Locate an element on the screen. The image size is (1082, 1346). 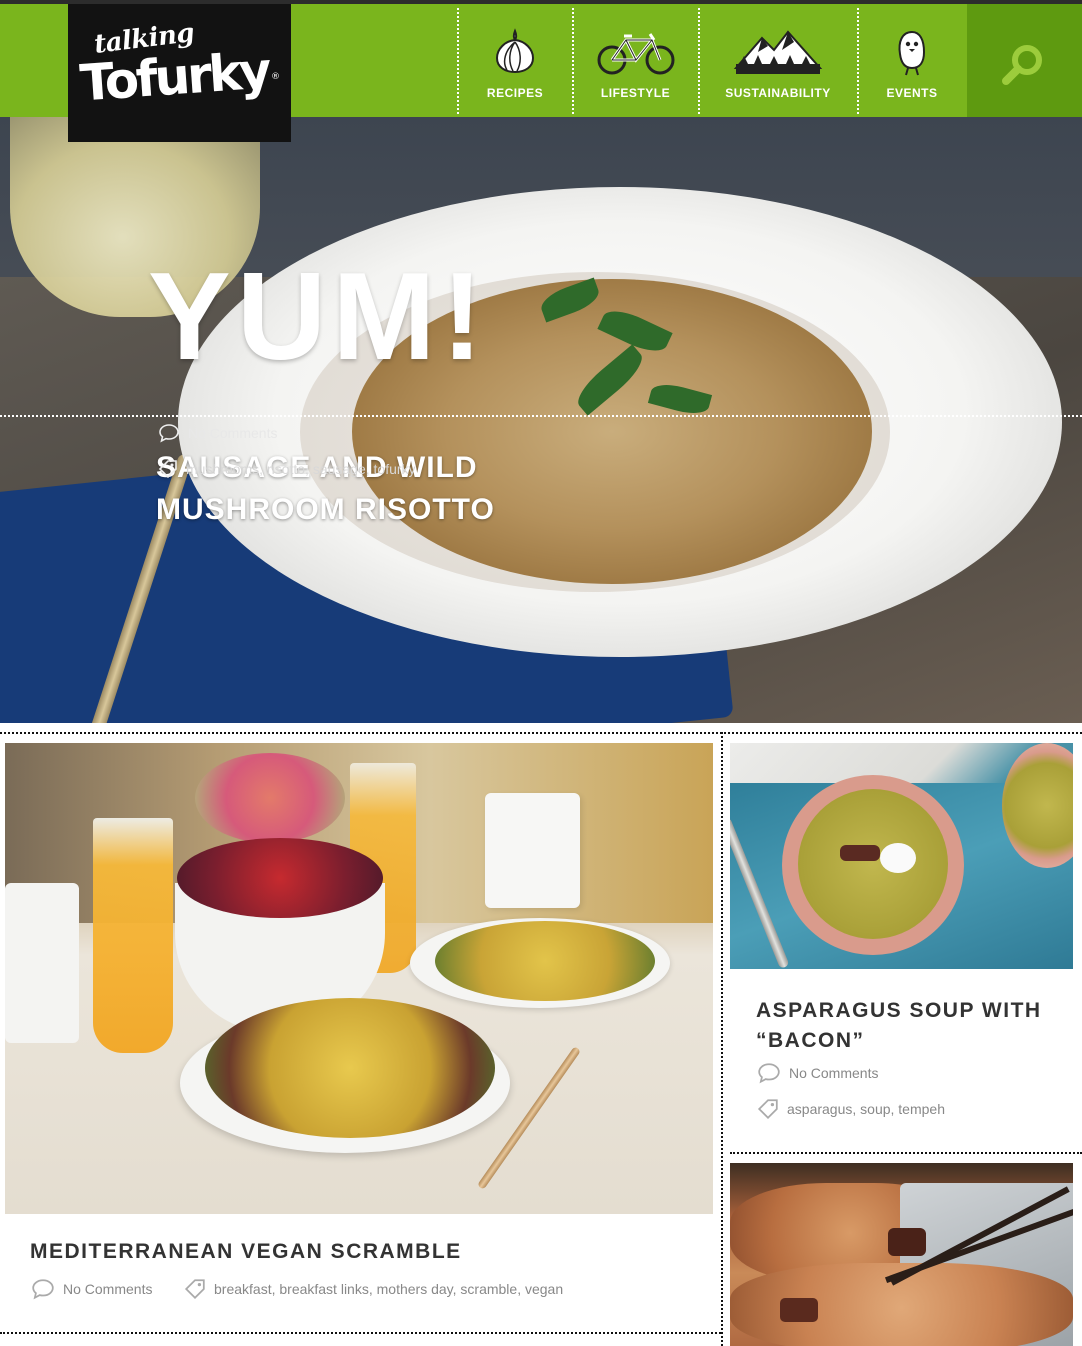
hero-divider is located at coordinates (541, 416).